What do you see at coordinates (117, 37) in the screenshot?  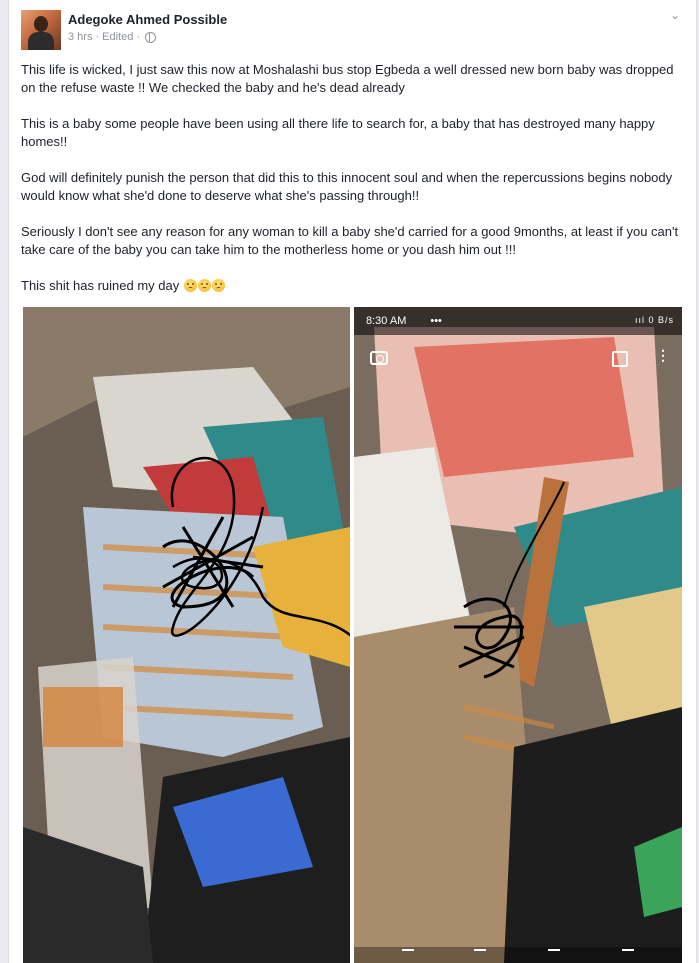 I see `edited-label: Edited` at bounding box center [117, 37].